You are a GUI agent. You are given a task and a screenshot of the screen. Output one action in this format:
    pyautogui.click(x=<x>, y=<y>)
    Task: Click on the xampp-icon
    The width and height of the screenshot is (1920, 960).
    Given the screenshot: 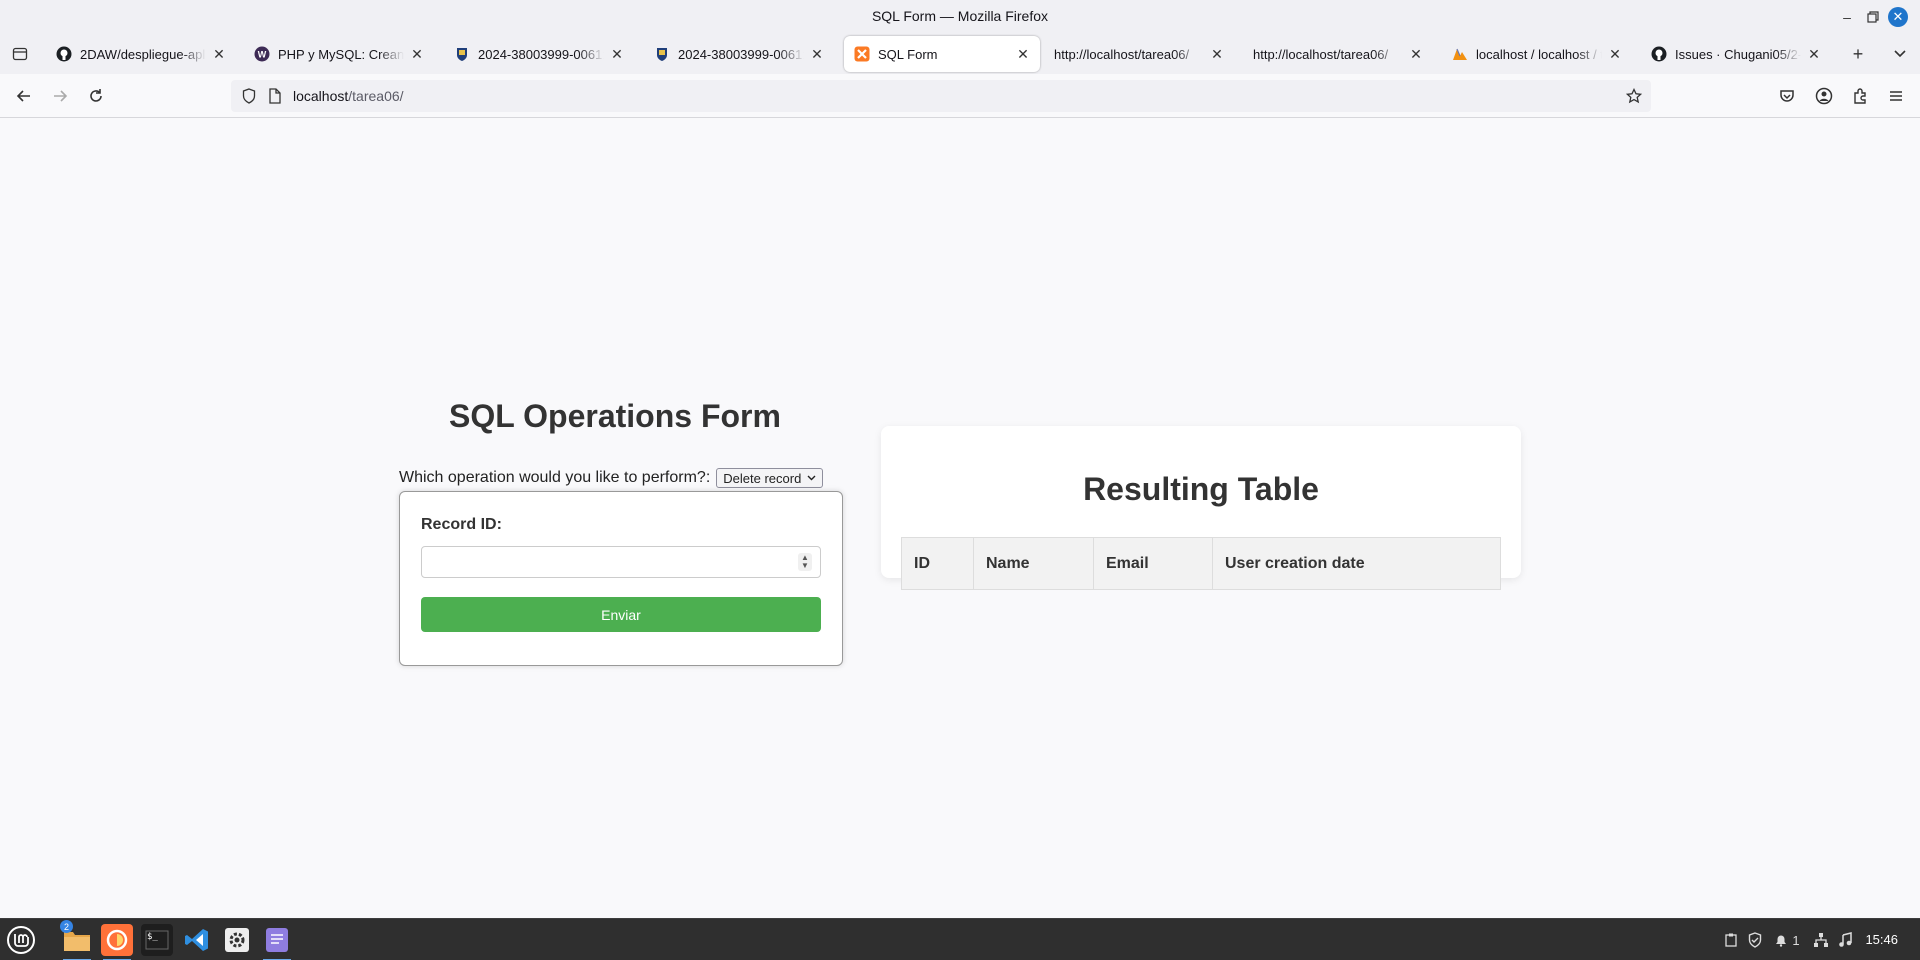 What is the action you would take?
    pyautogui.click(x=862, y=54)
    